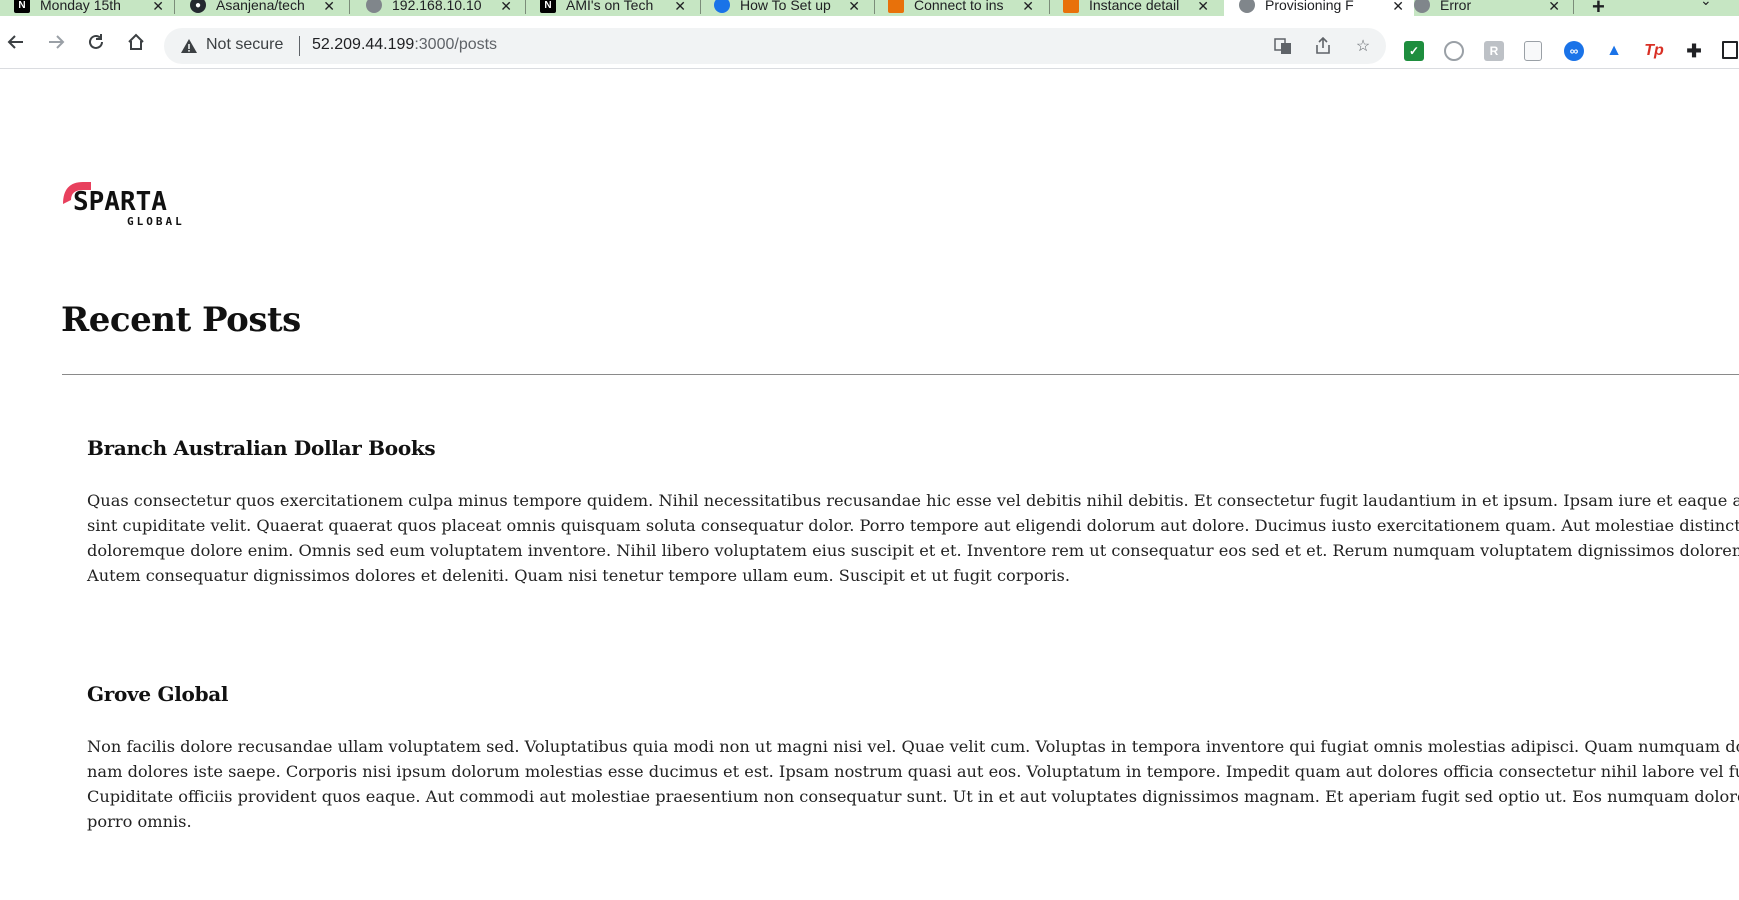  I want to click on tab-title: Connect to ins, so click(959, 6).